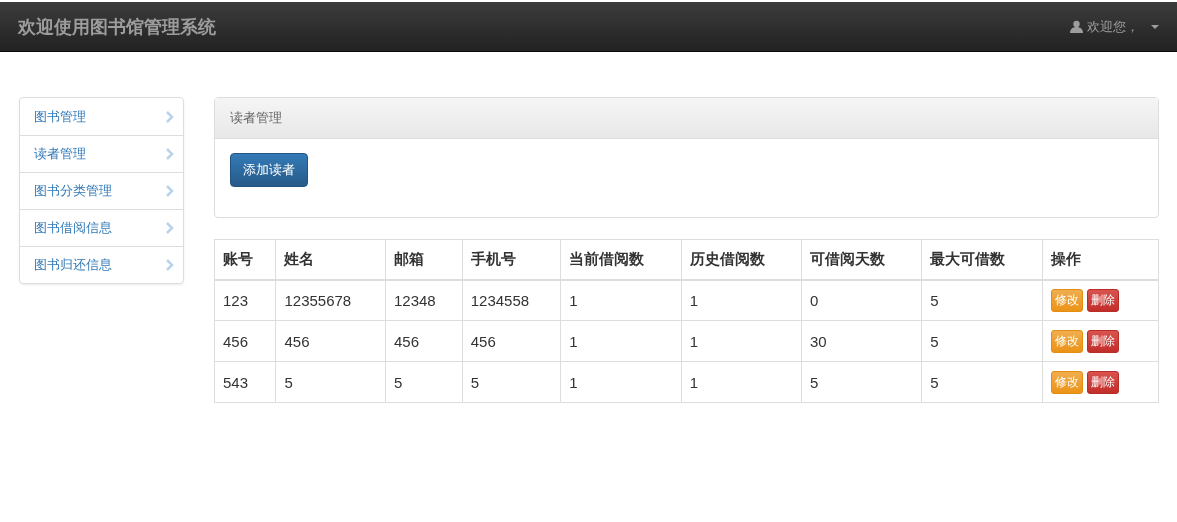 Image resolution: width=1177 pixels, height=522 pixels. What do you see at coordinates (330, 259) in the screenshot?
I see `column-header: 姓名` at bounding box center [330, 259].